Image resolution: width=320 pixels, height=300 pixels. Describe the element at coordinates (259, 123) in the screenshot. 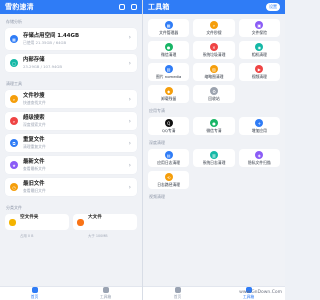

I see `plus-icon: +` at that location.